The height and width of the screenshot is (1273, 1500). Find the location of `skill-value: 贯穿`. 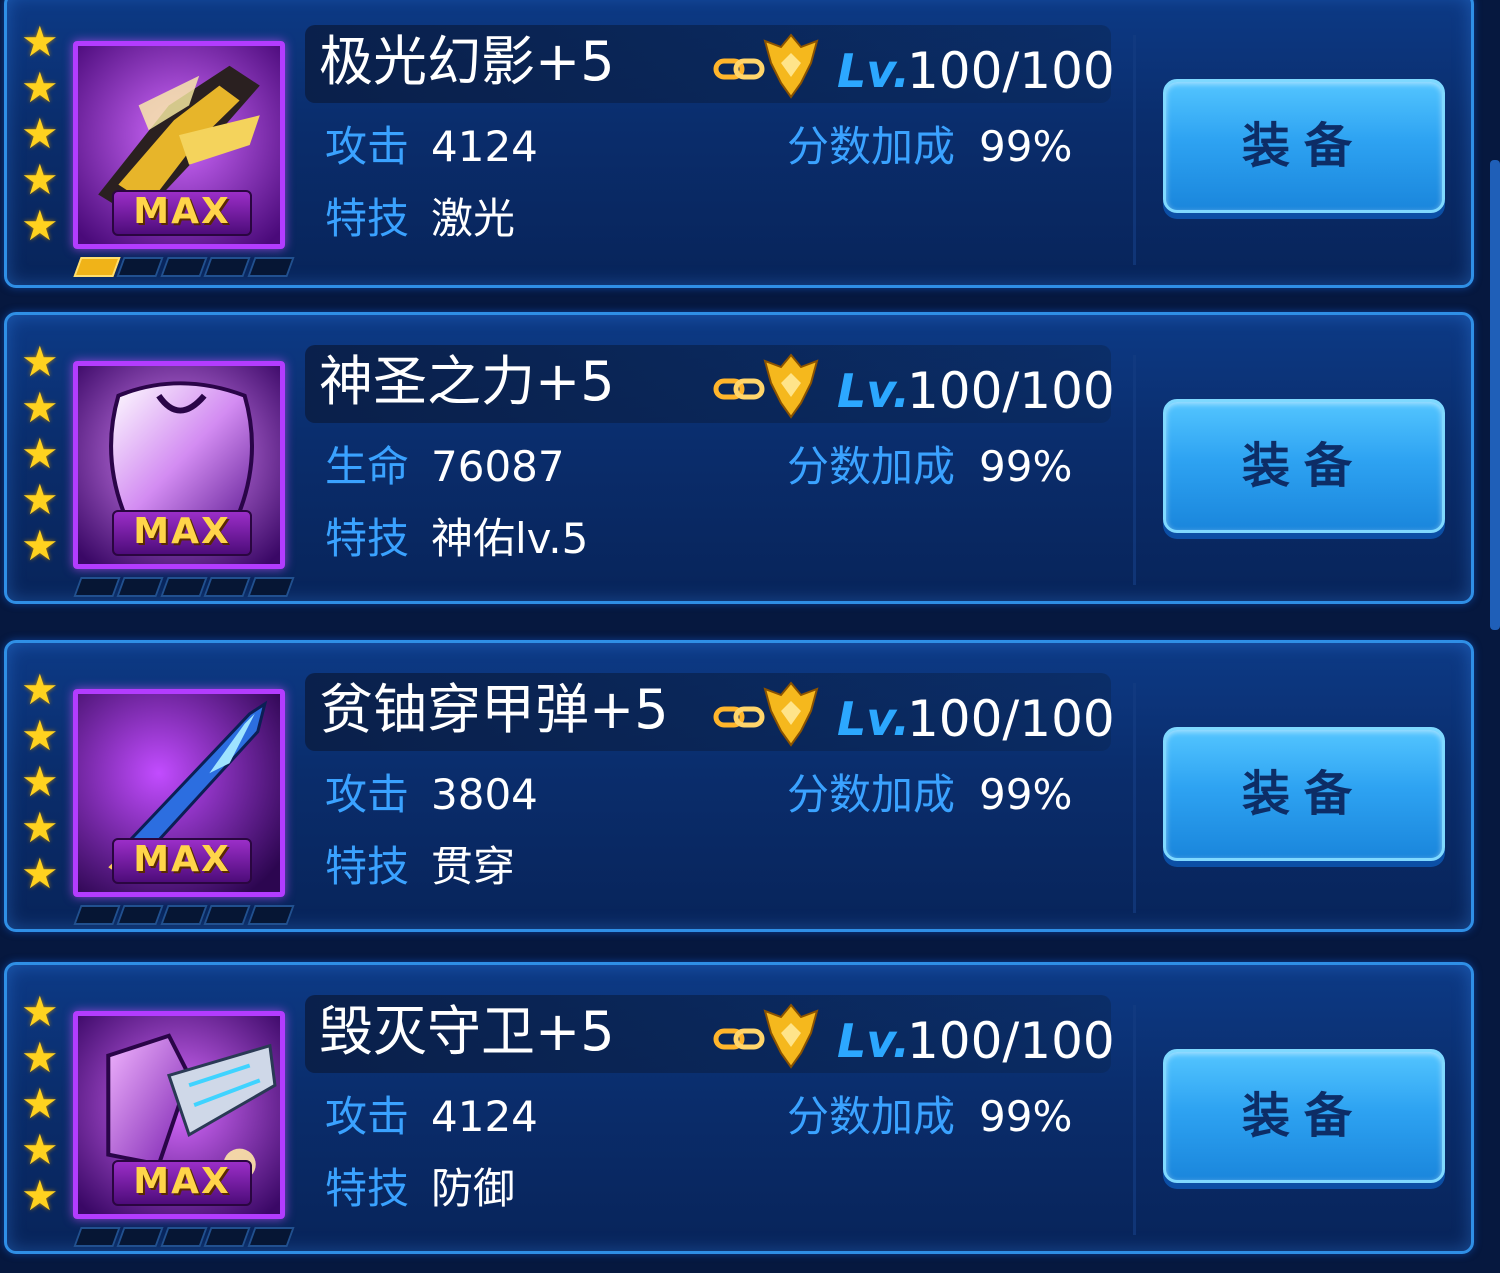

skill-value: 贯穿 is located at coordinates (473, 866).